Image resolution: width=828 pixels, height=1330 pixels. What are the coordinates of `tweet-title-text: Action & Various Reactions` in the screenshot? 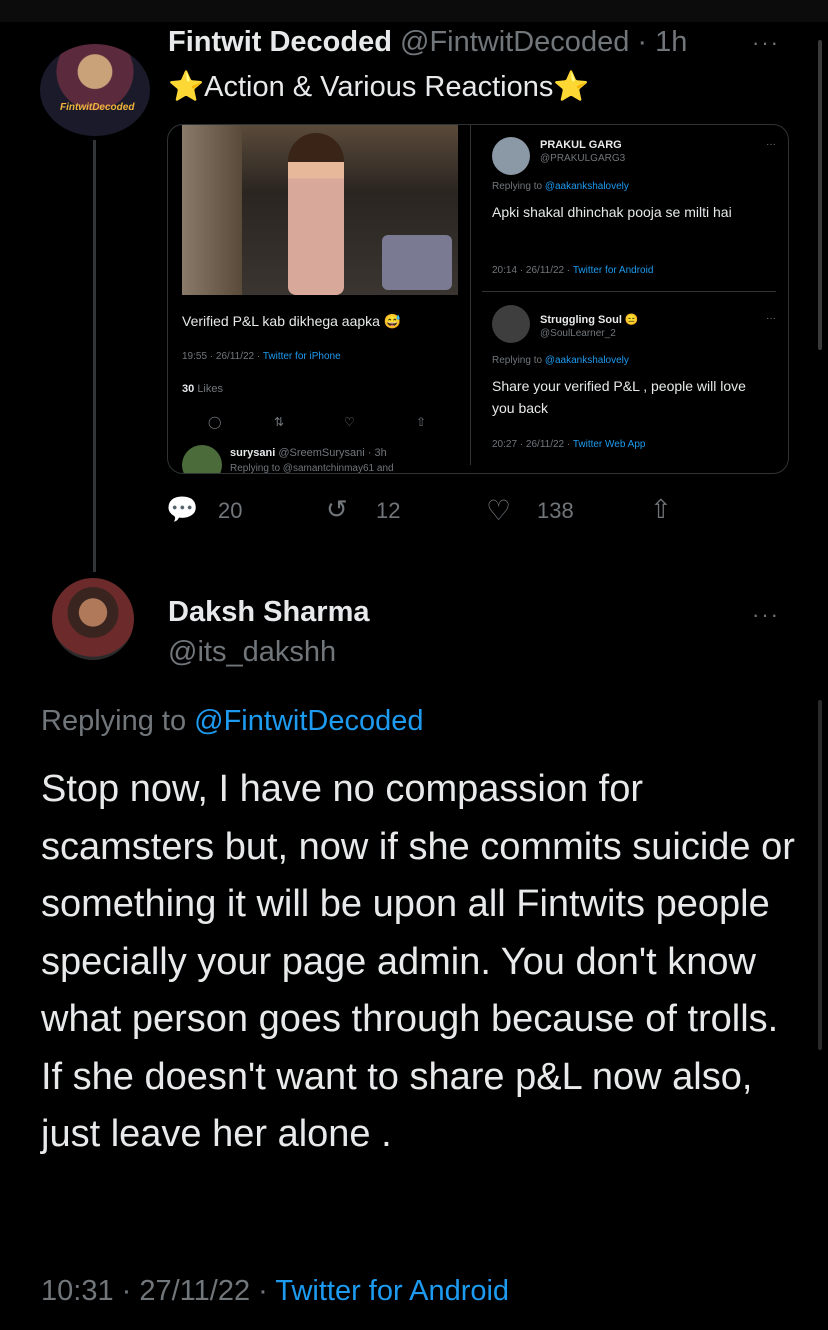 It's located at (379, 87).